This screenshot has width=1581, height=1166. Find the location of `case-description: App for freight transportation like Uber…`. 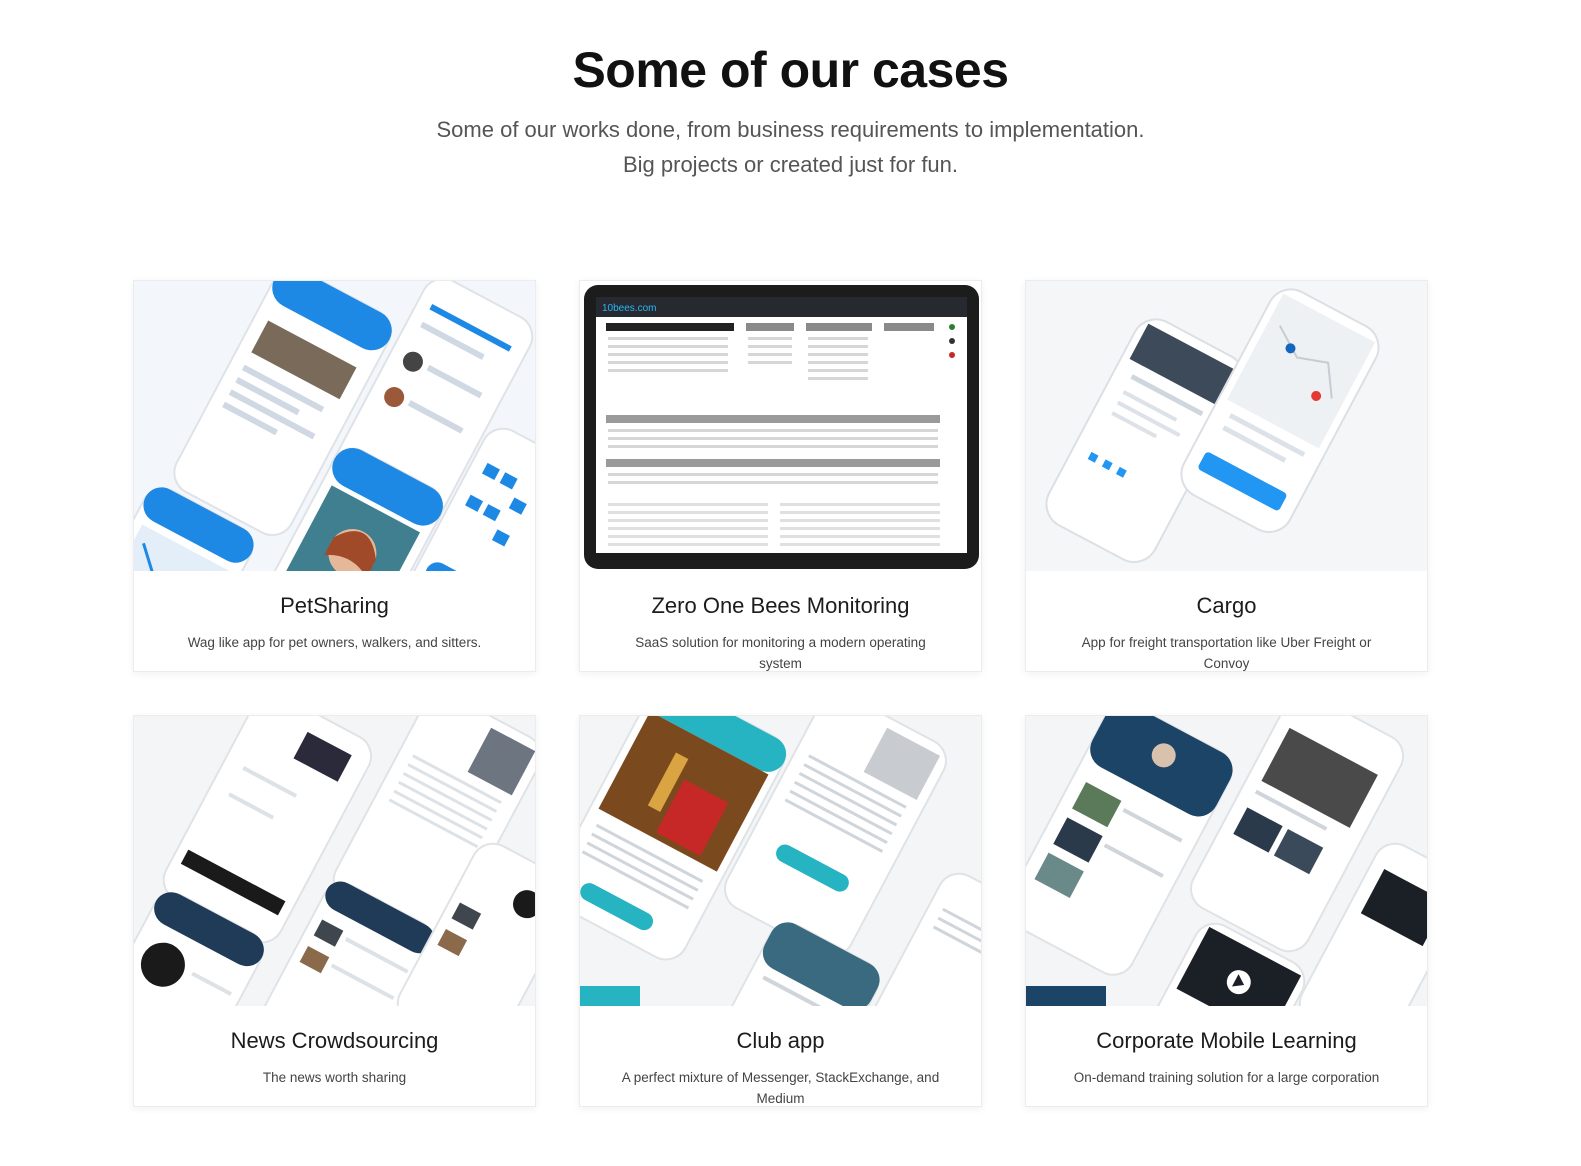

case-description: App for freight transportation like Uber… is located at coordinates (1226, 653).